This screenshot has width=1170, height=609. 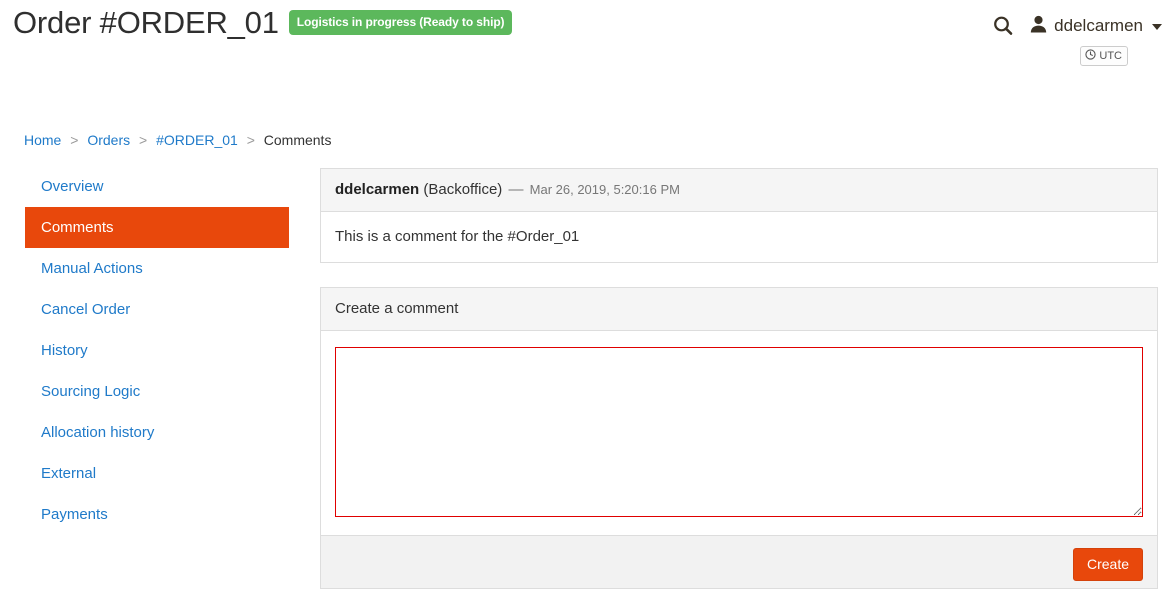 I want to click on sidebar-item-history: History, so click(x=157, y=350).